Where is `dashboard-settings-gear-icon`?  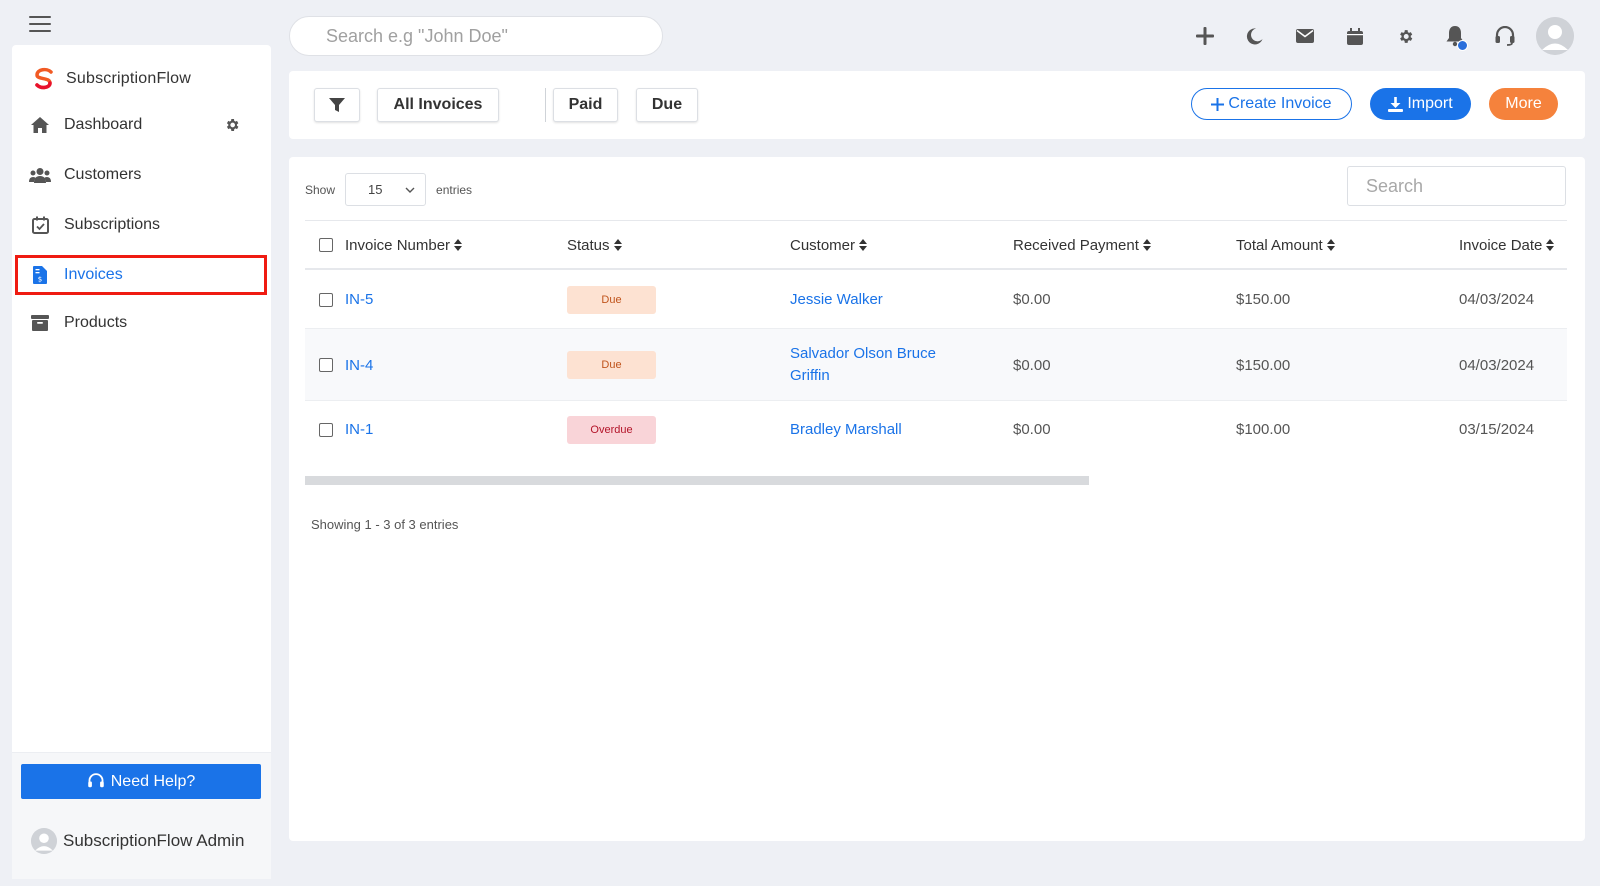 dashboard-settings-gear-icon is located at coordinates (232, 127).